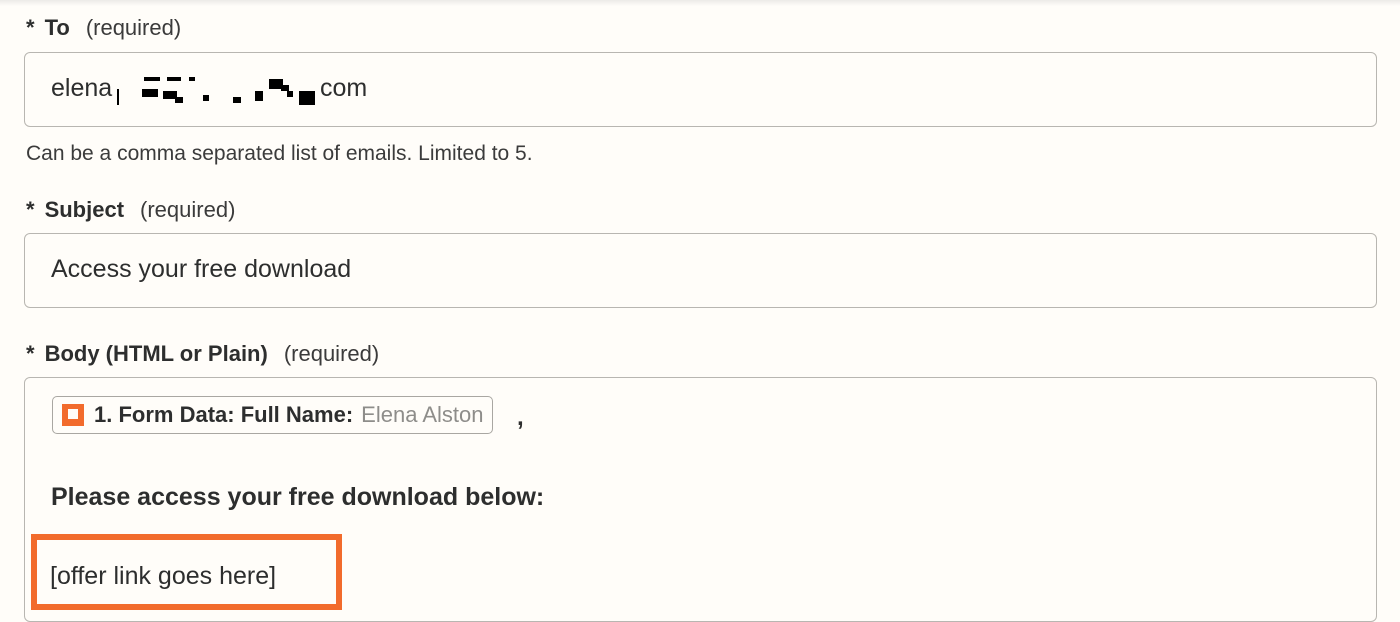  I want to click on subject-label-text: Subject, so click(84, 209).